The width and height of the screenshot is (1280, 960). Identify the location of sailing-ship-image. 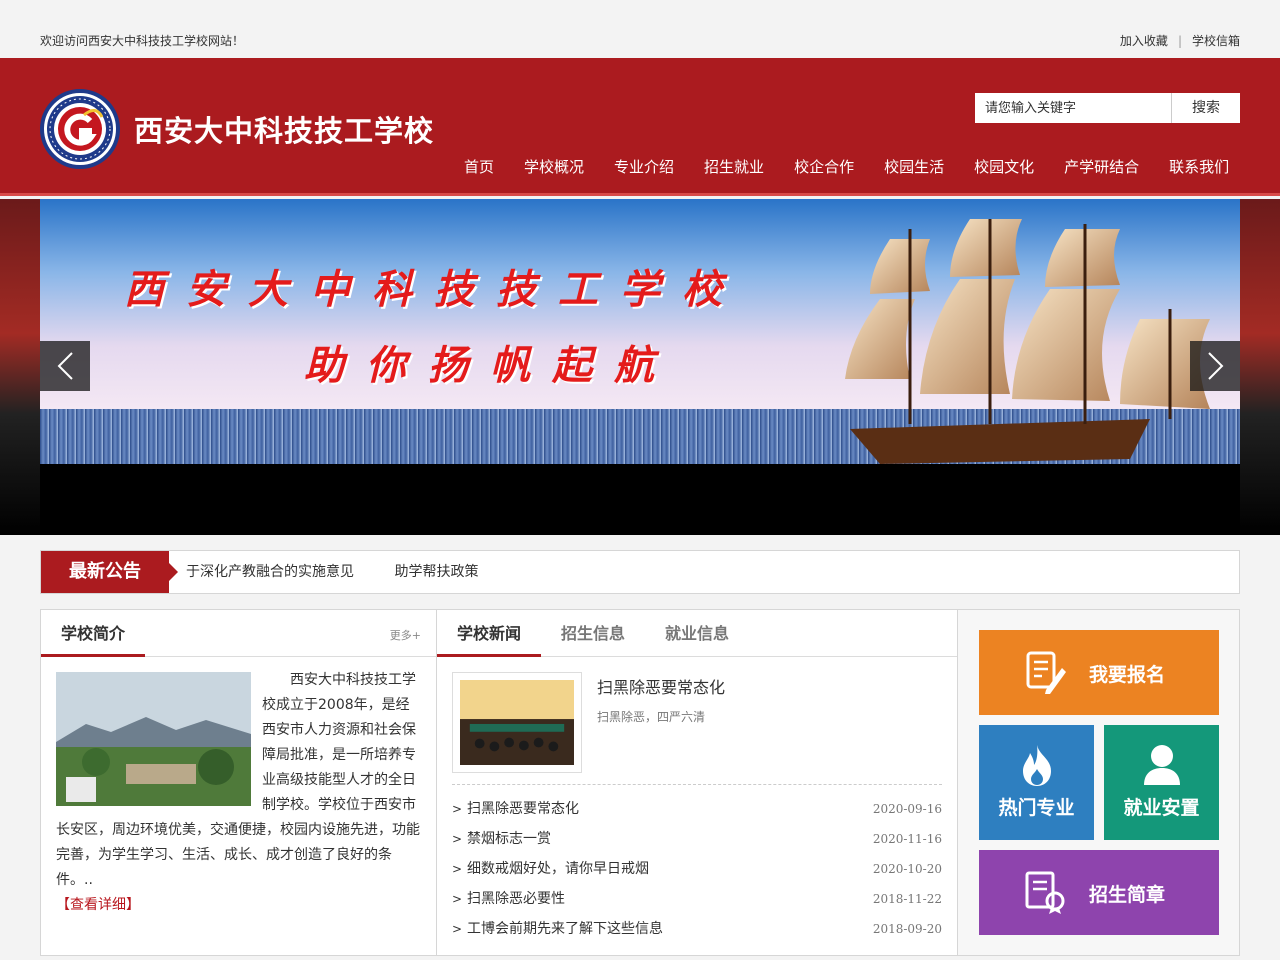
(1027, 341).